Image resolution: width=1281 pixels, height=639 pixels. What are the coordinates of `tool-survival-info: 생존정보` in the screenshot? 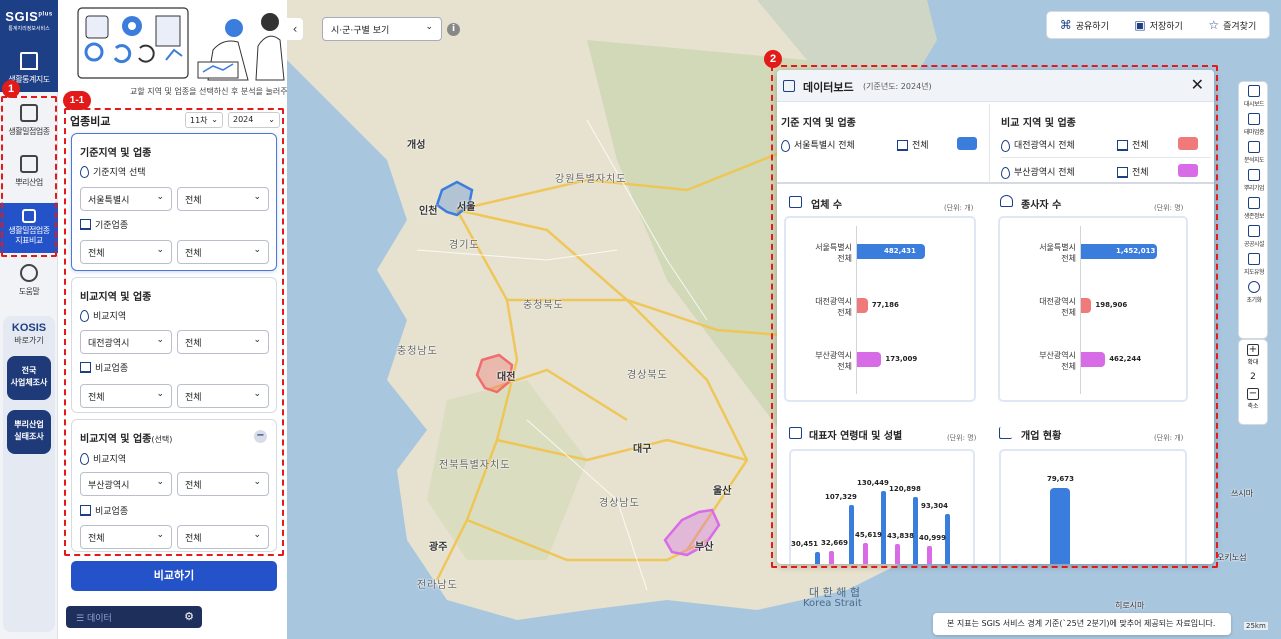 It's located at (1254, 208).